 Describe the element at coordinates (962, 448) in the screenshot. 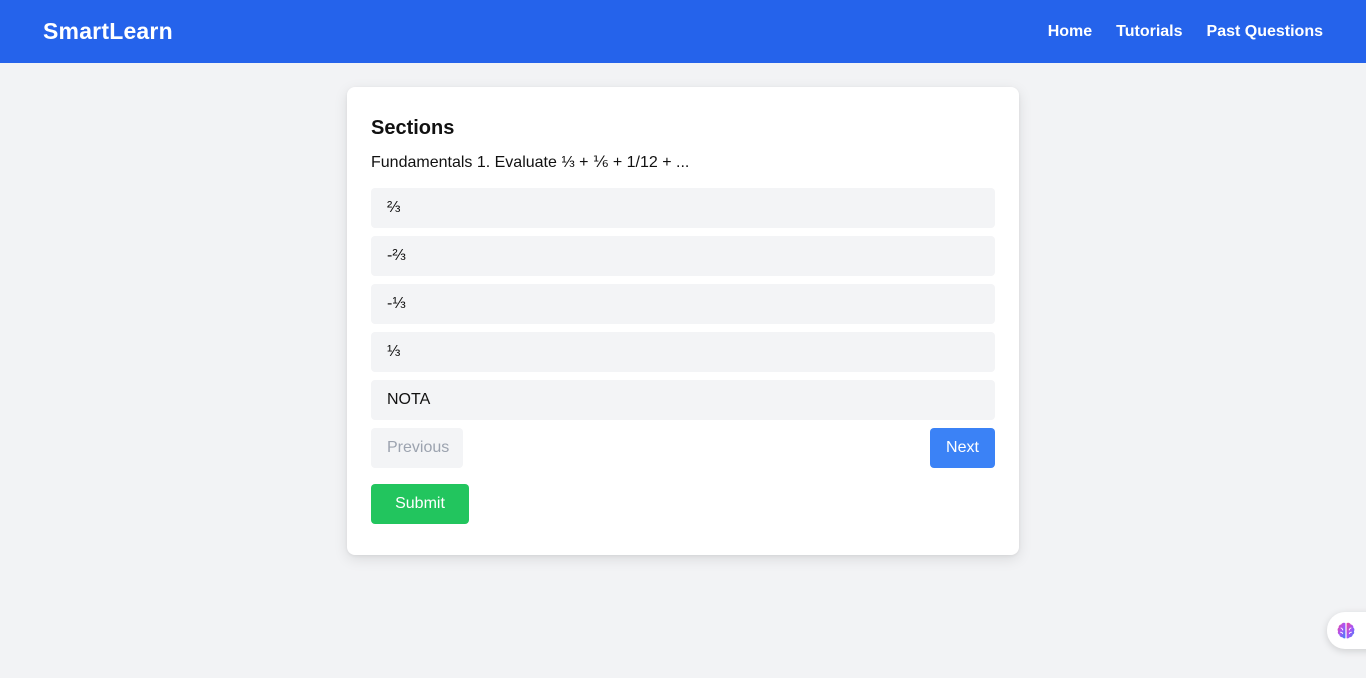

I see `next-button: Next` at that location.